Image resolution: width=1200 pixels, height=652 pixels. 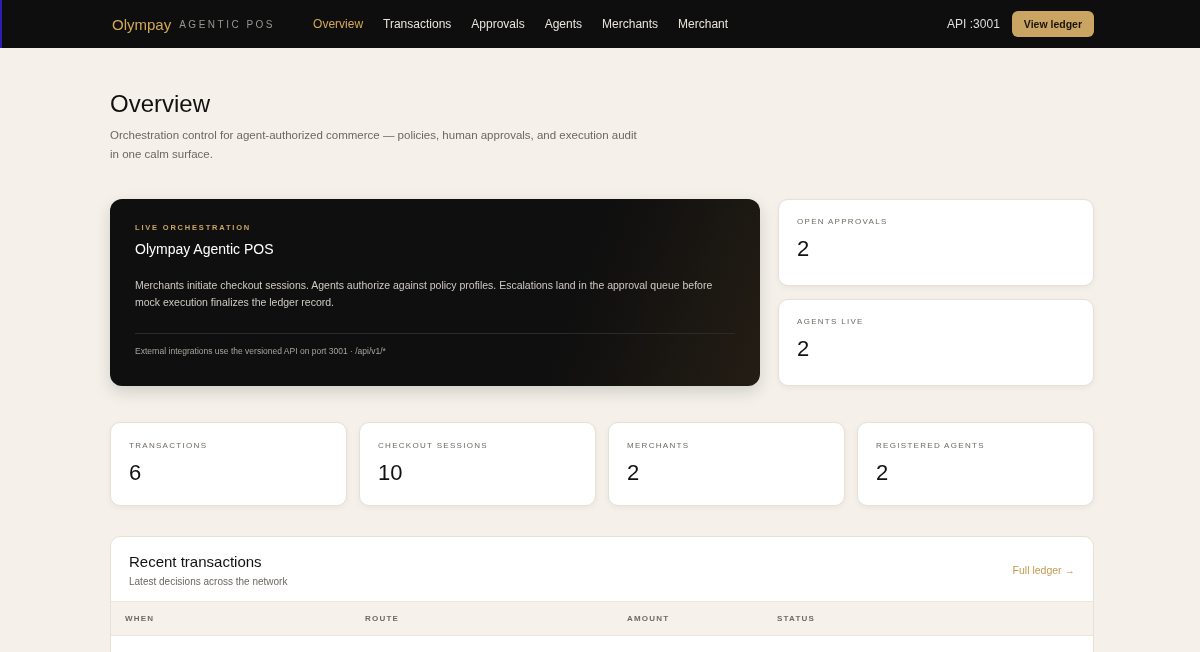 What do you see at coordinates (382, 618) in the screenshot?
I see `column-header: ROUTE` at bounding box center [382, 618].